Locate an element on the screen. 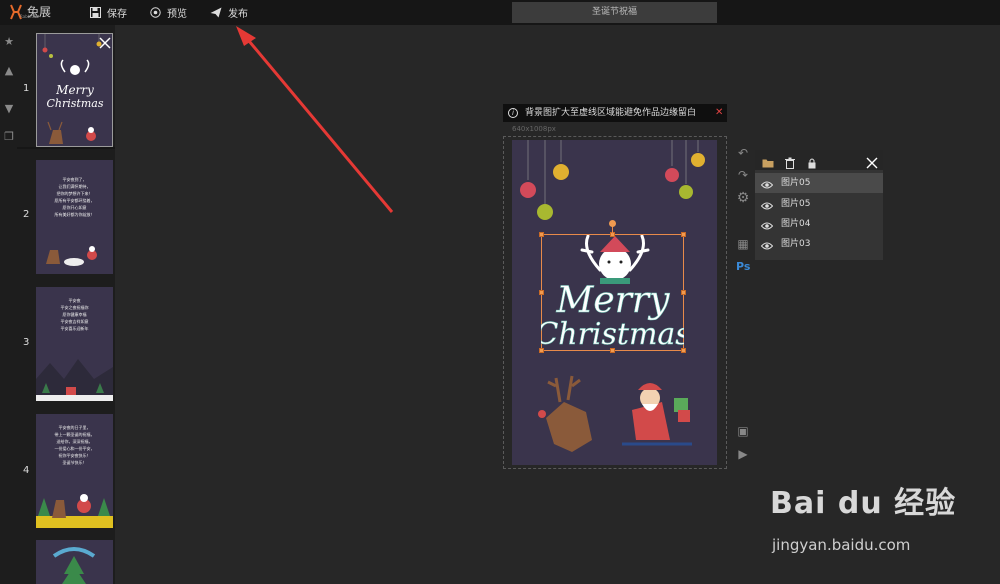 This screenshot has width=1000, height=584. folder-icon is located at coordinates (768, 161).